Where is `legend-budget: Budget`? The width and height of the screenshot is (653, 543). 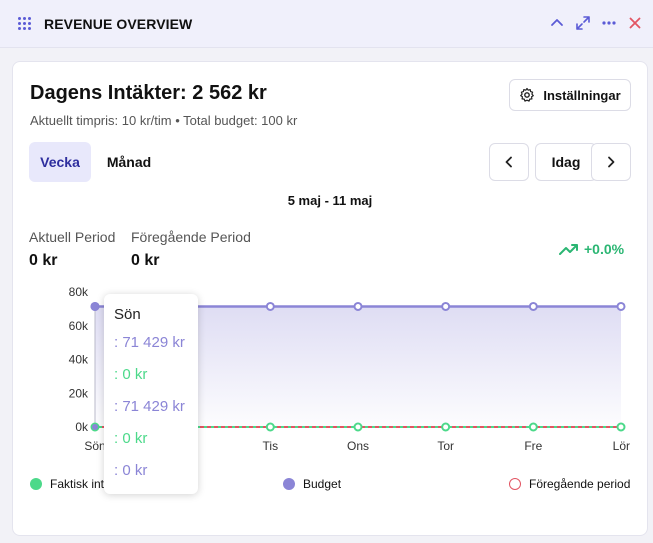
legend-budget: Budget is located at coordinates (312, 484).